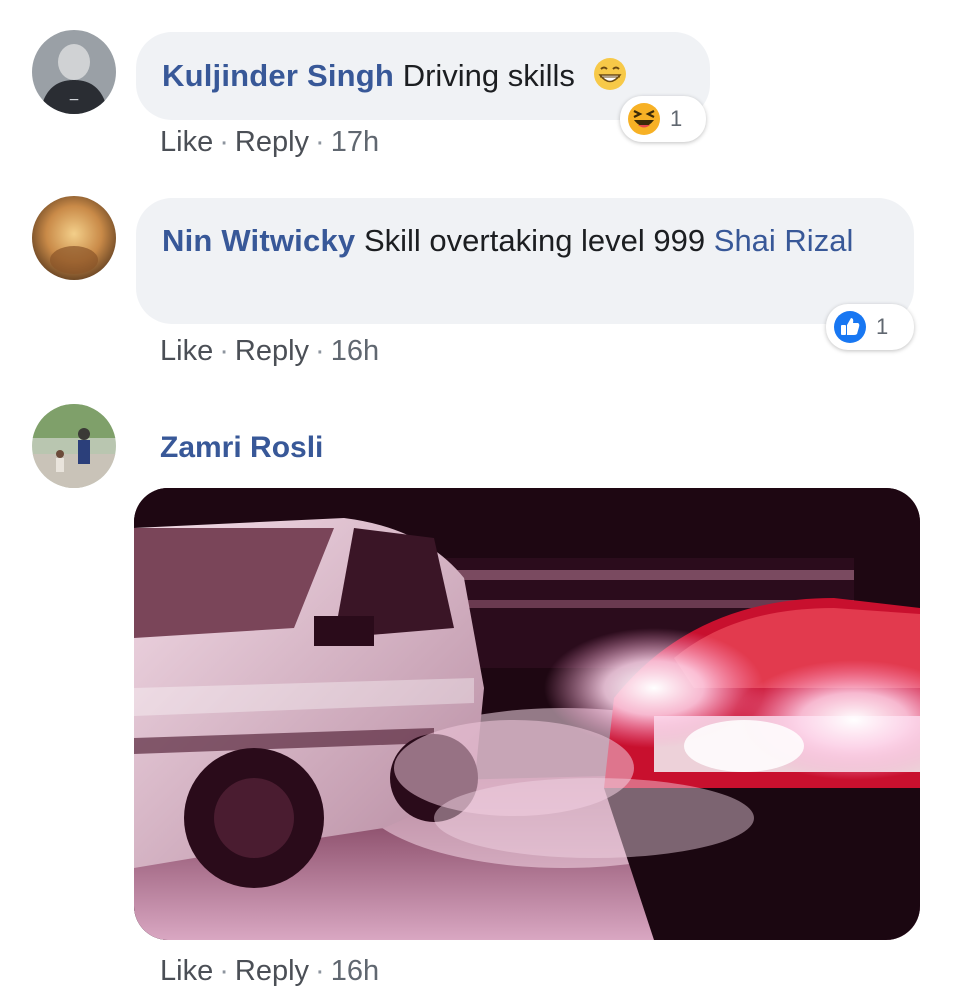 The image size is (960, 1002). I want to click on comment-actions: Like · Reply · 17h, so click(269, 142).